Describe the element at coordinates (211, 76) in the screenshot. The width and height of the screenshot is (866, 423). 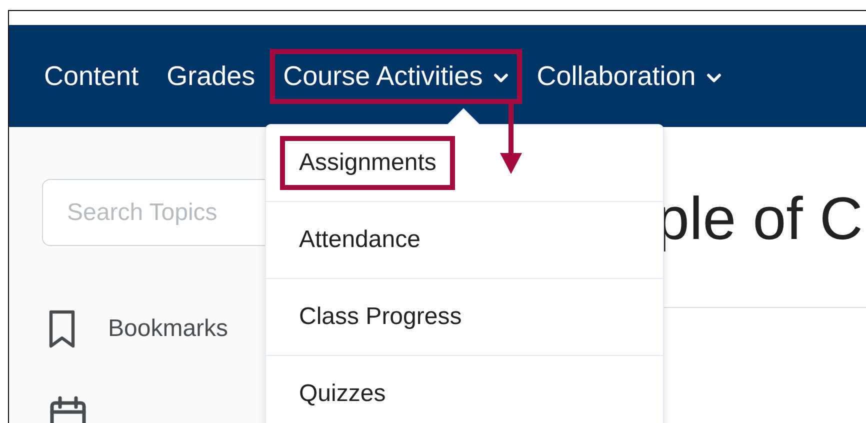
I see `nav-tab: Grades` at that location.